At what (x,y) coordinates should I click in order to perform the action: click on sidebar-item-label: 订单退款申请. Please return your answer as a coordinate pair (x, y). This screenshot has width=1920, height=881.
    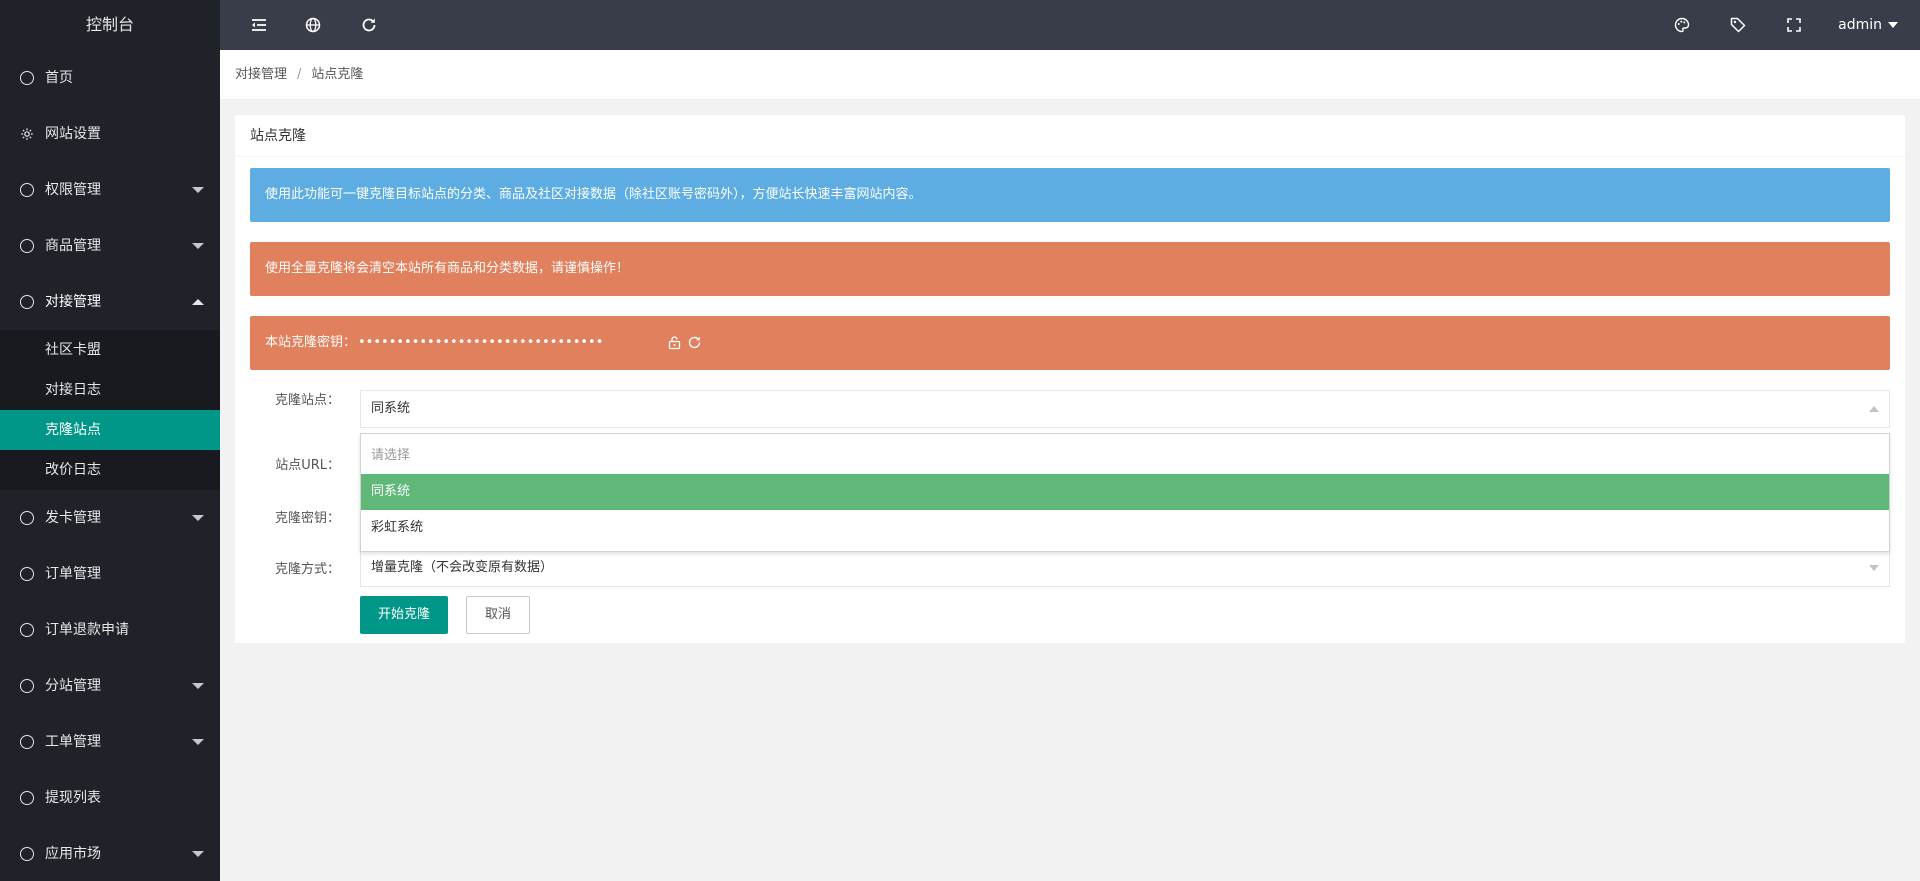
    Looking at the image, I should click on (87, 630).